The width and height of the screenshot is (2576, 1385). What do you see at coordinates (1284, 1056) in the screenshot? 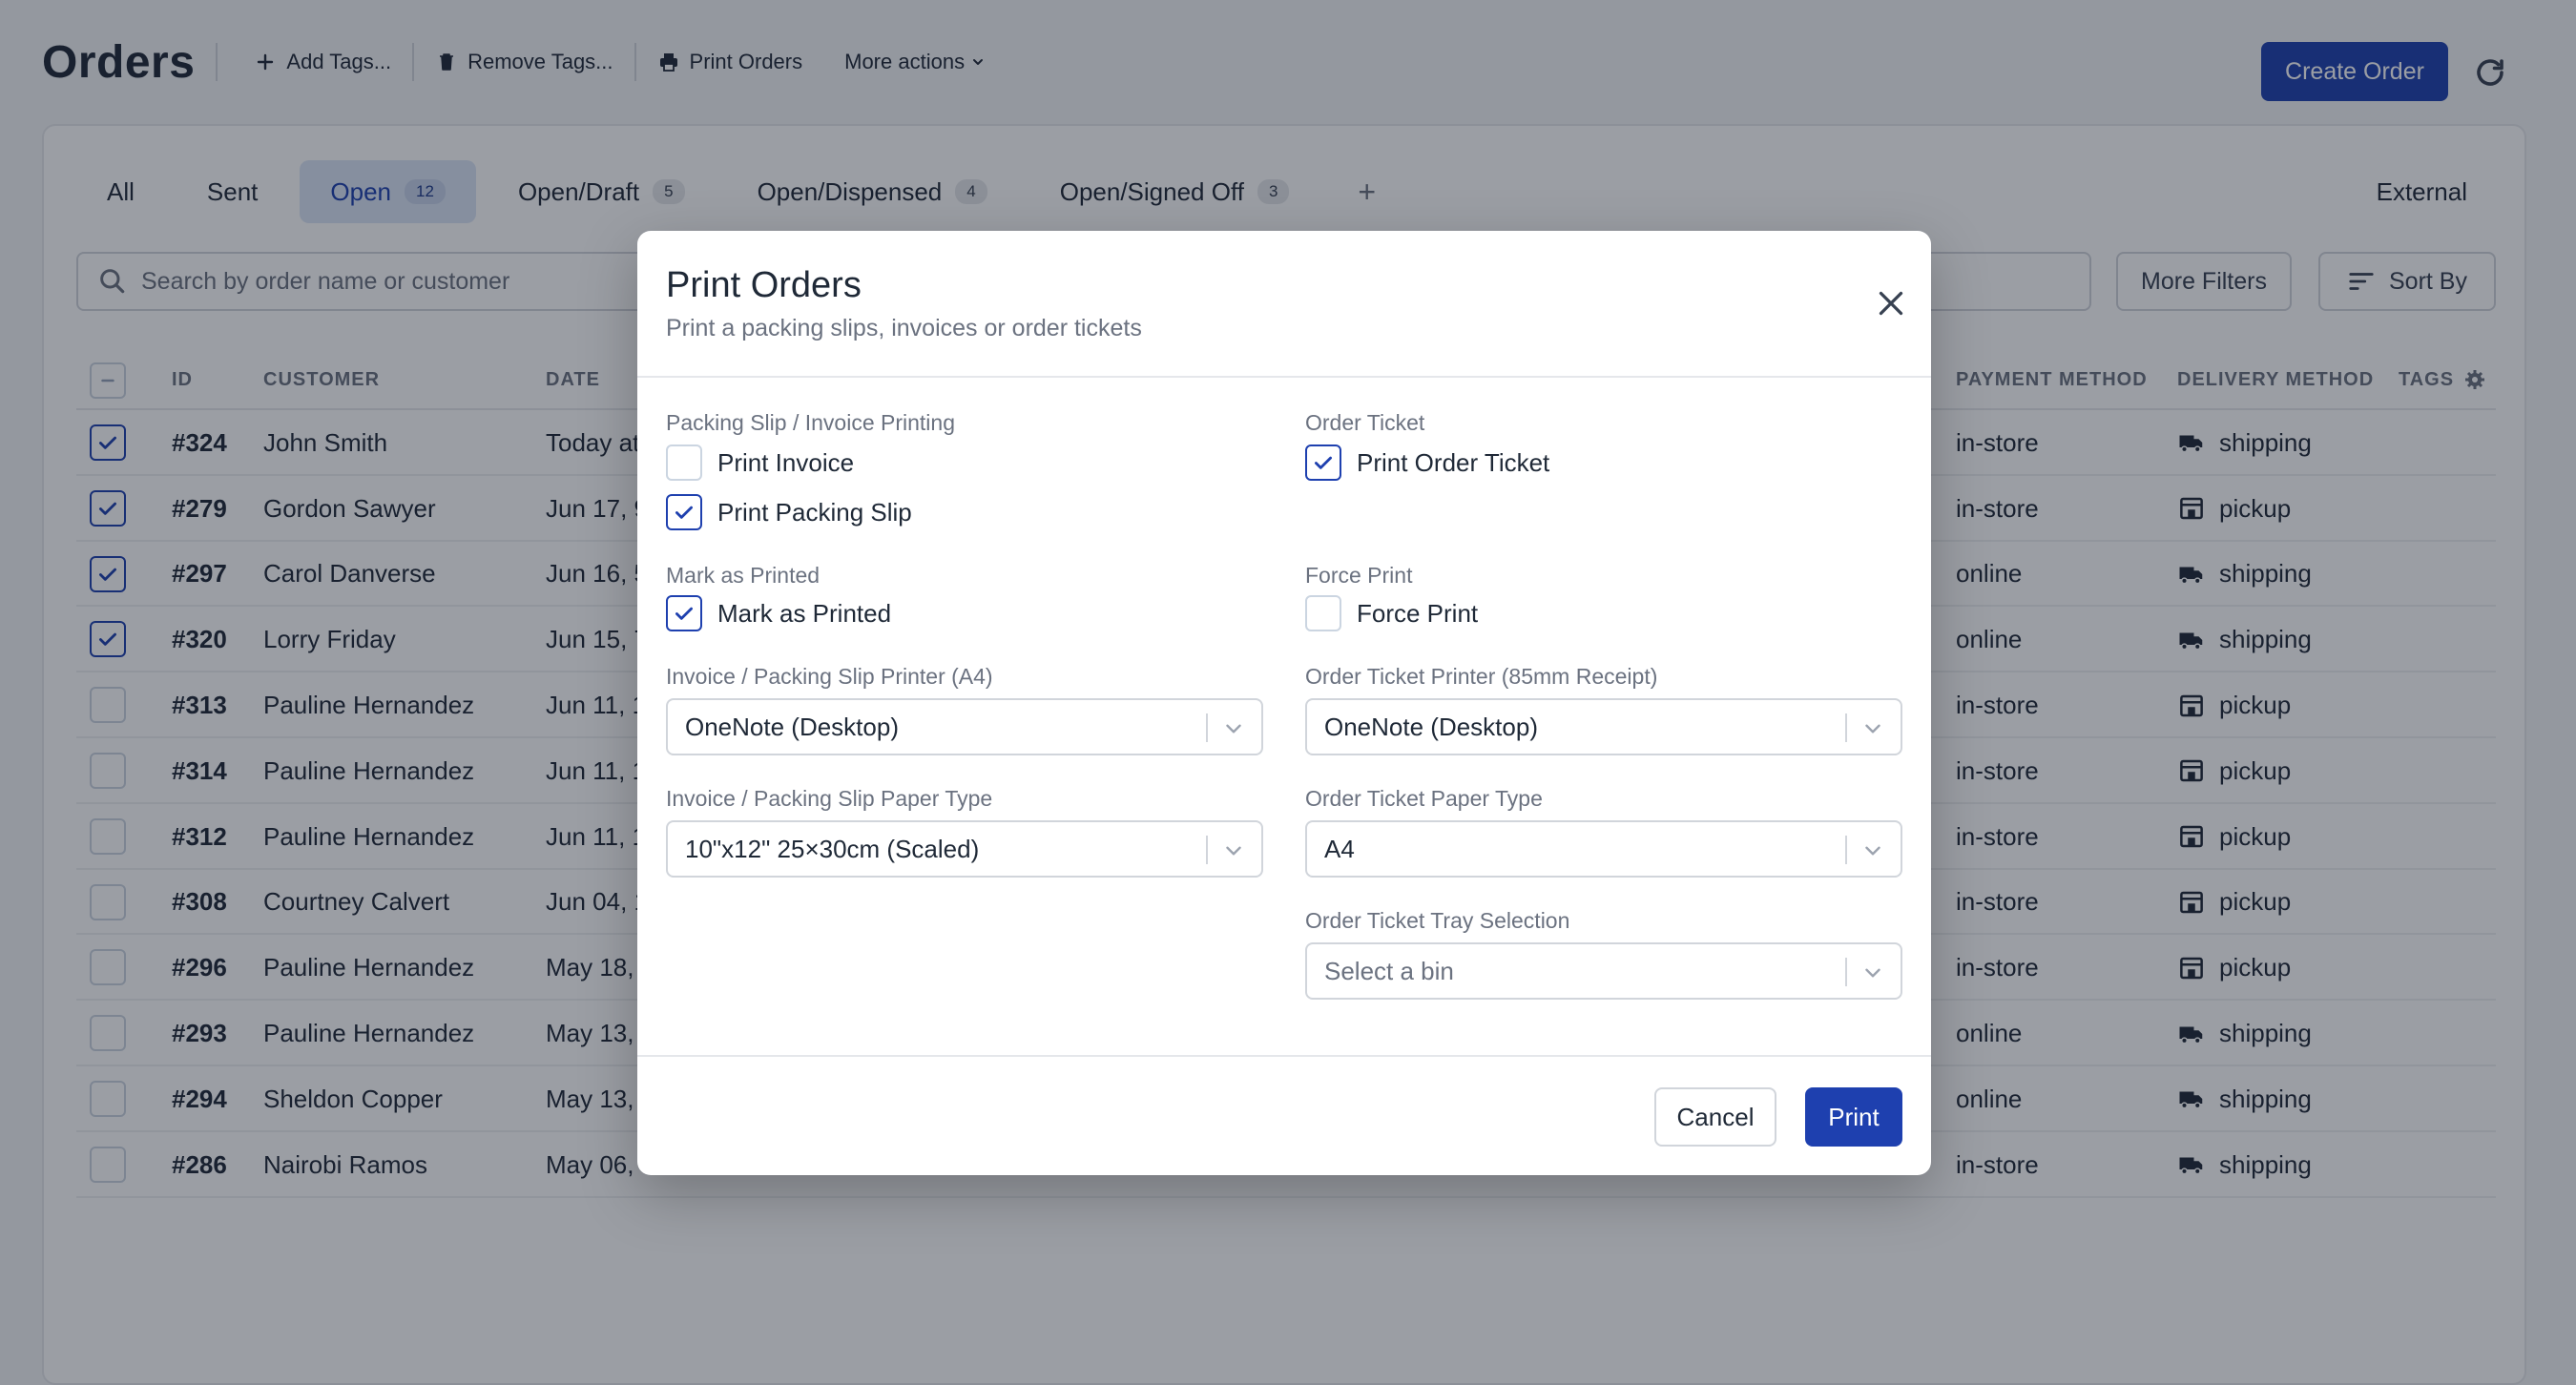
I see `dialog-footer-divider` at bounding box center [1284, 1056].